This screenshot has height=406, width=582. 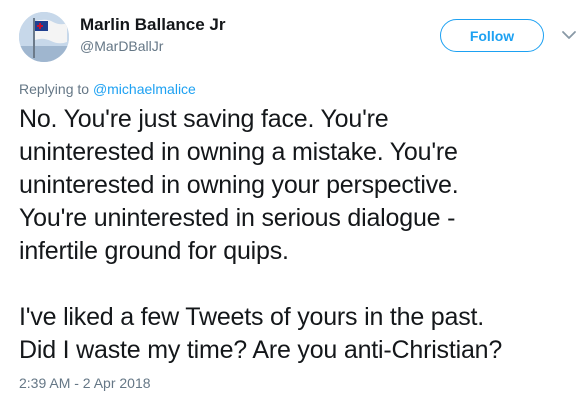 I want to click on replying-to: Replying to @michaelmalice, so click(x=107, y=89).